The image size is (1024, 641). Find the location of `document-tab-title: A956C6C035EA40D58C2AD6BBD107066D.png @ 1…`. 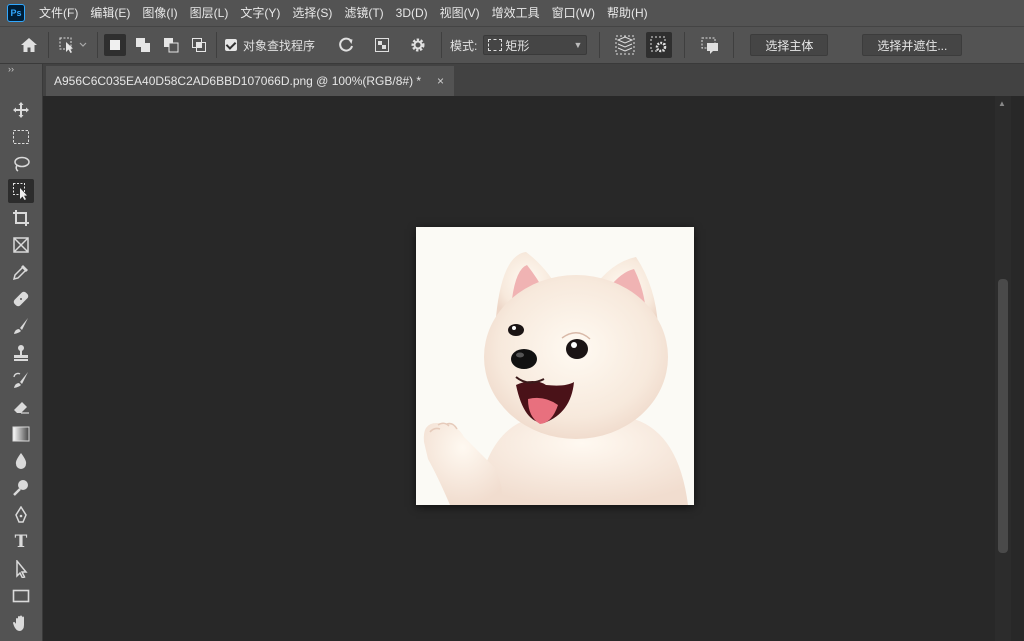

document-tab-title: A956C6C035EA40D58C2AD6BBD107066D.png @ 1… is located at coordinates (238, 81).